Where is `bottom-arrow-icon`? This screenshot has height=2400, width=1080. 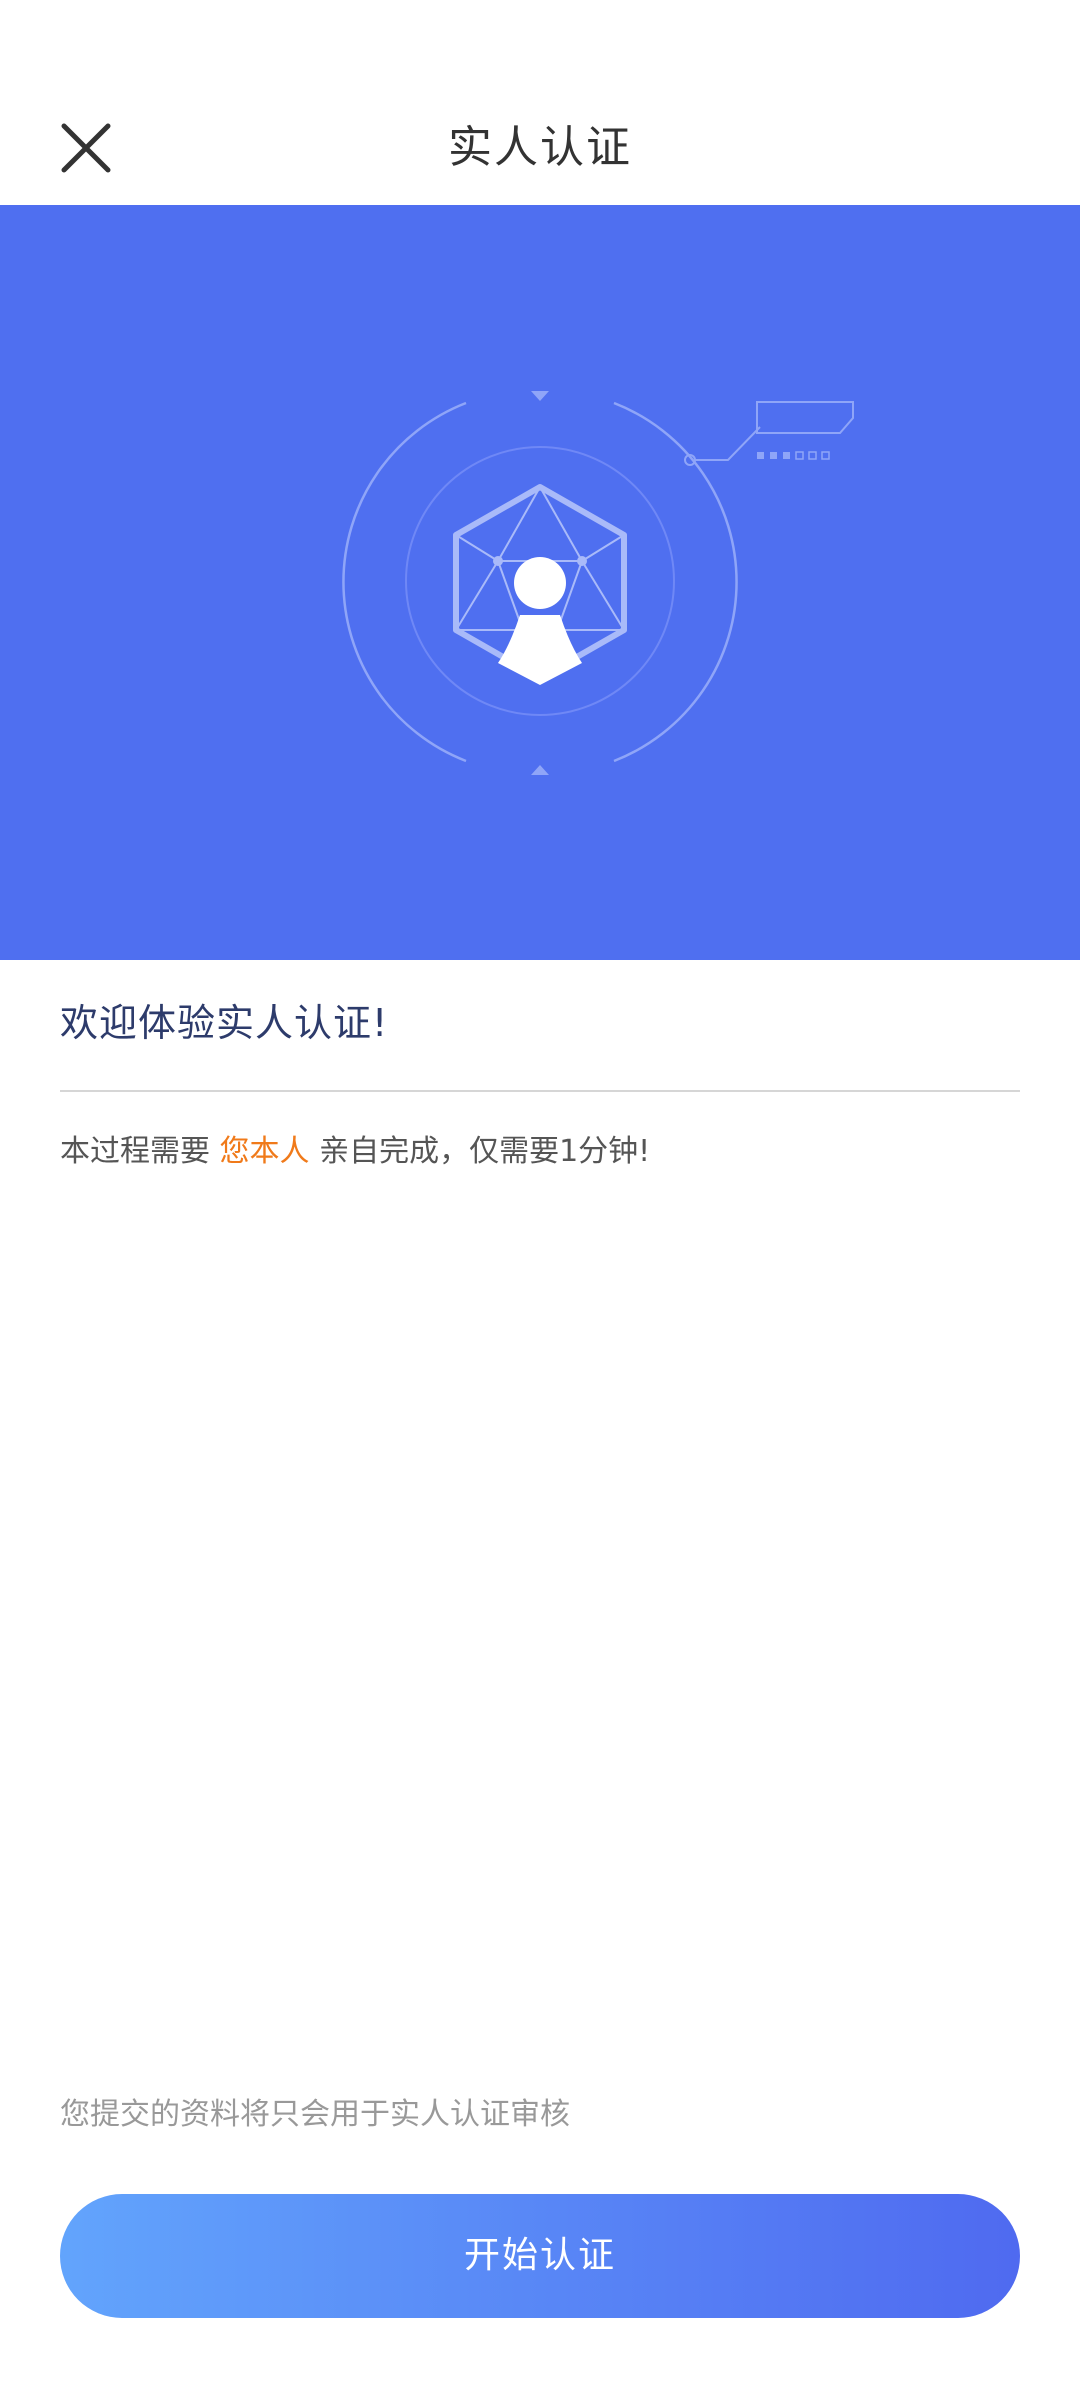 bottom-arrow-icon is located at coordinates (540, 770).